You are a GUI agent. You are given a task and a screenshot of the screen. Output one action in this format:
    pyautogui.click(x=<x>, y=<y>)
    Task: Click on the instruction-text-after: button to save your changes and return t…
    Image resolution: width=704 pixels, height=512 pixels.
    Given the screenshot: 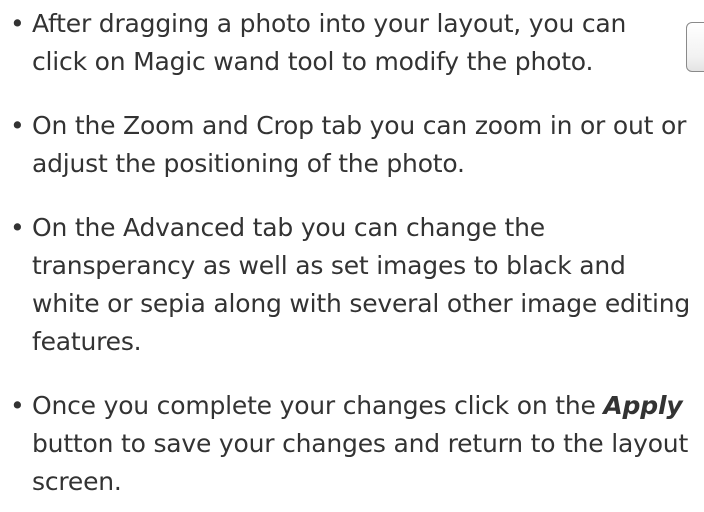 What is the action you would take?
    pyautogui.click(x=360, y=462)
    